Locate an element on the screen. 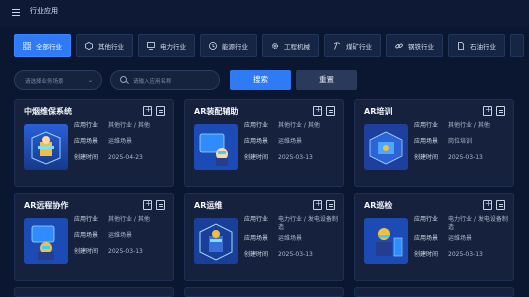 The width and height of the screenshot is (529, 297). tab-power-industry: 电力行业 is located at coordinates (166, 45).